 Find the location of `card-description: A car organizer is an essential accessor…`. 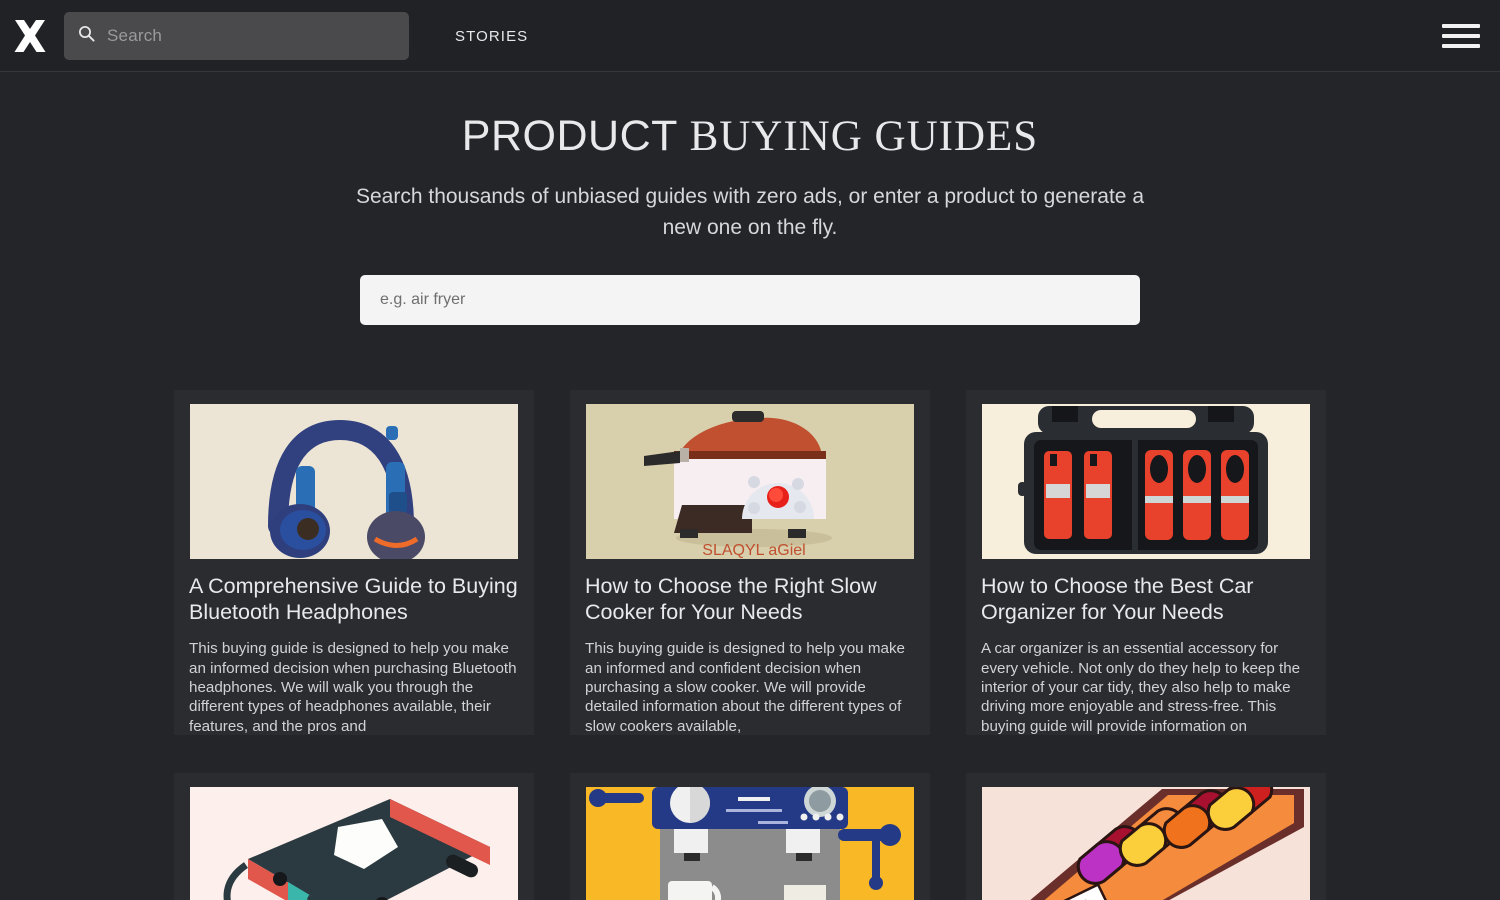

card-description: A car organizer is an essential accessor… is located at coordinates (1141, 687).